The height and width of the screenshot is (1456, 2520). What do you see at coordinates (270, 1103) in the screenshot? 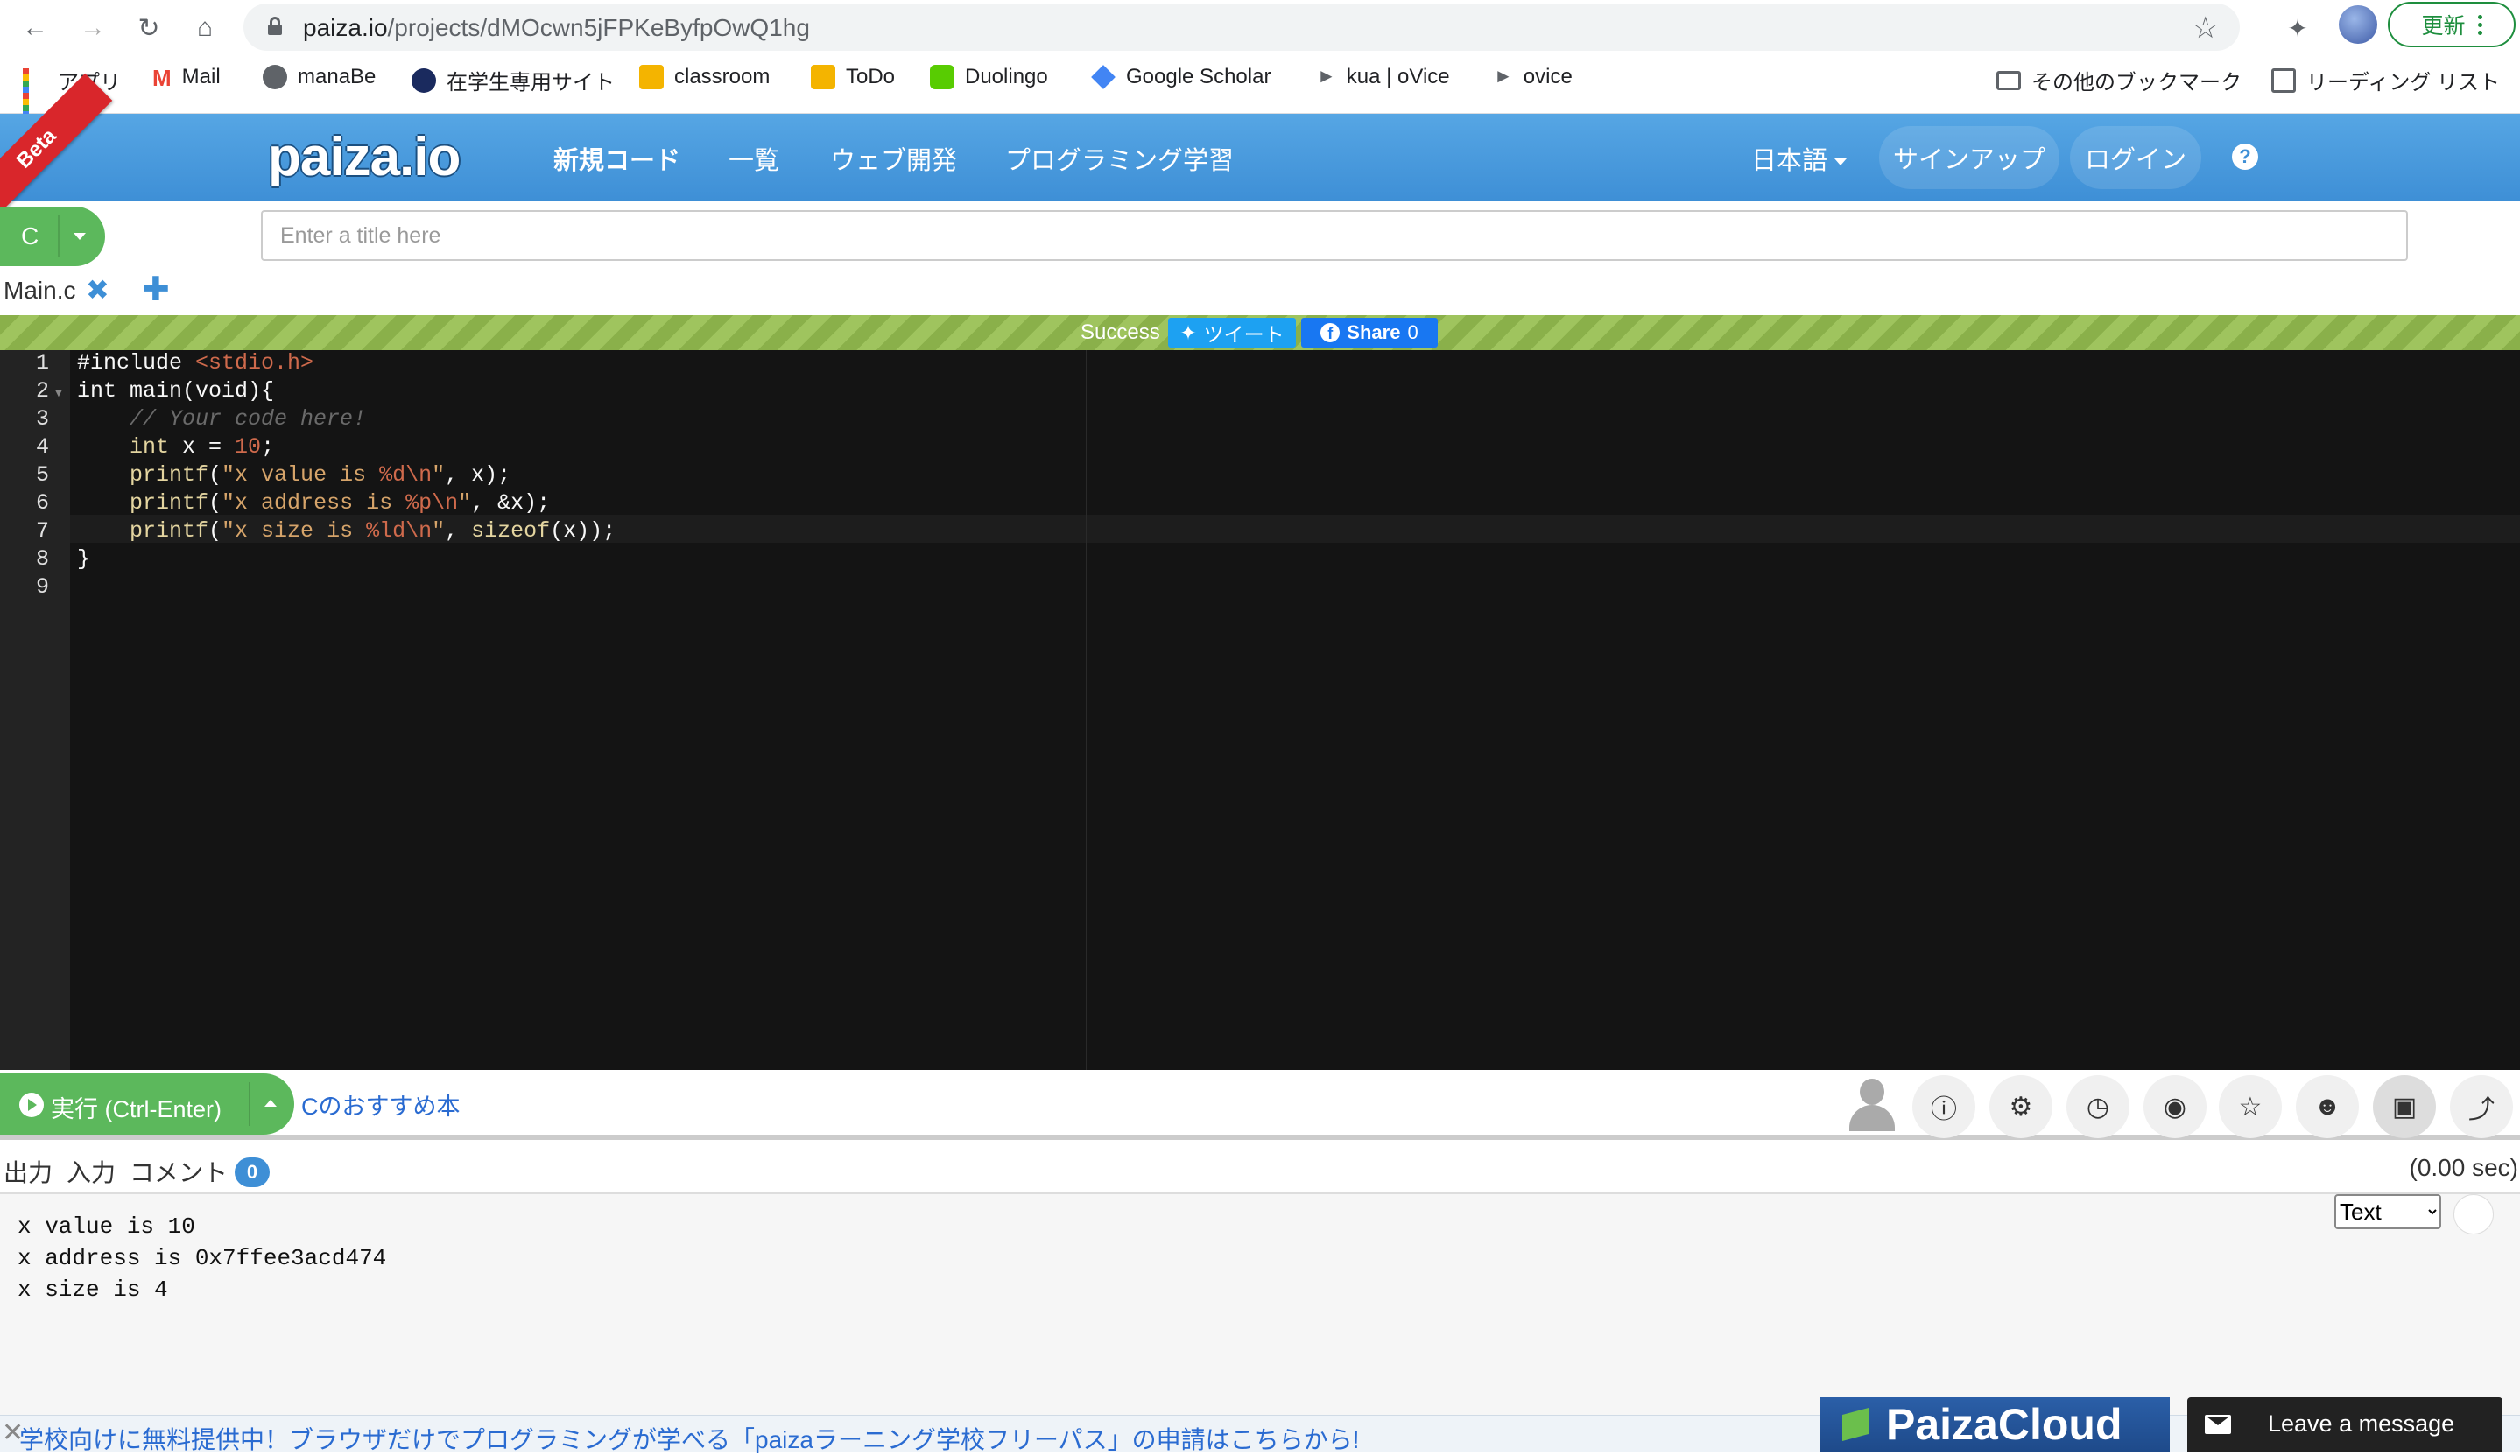
I see `caret-up-icon` at bounding box center [270, 1103].